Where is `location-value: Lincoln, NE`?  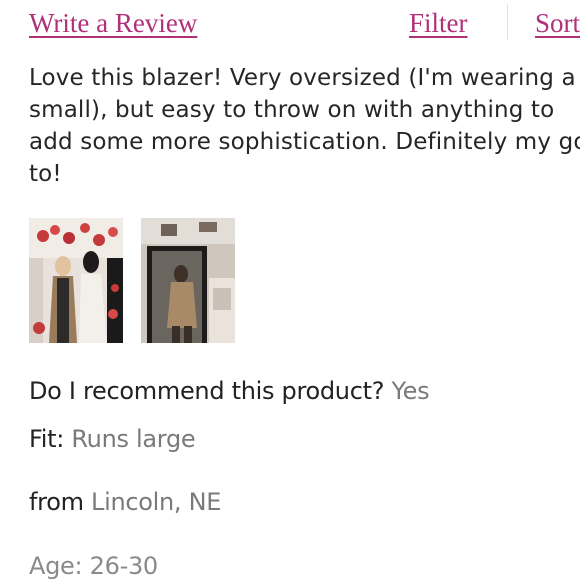 location-value: Lincoln, NE is located at coordinates (156, 502).